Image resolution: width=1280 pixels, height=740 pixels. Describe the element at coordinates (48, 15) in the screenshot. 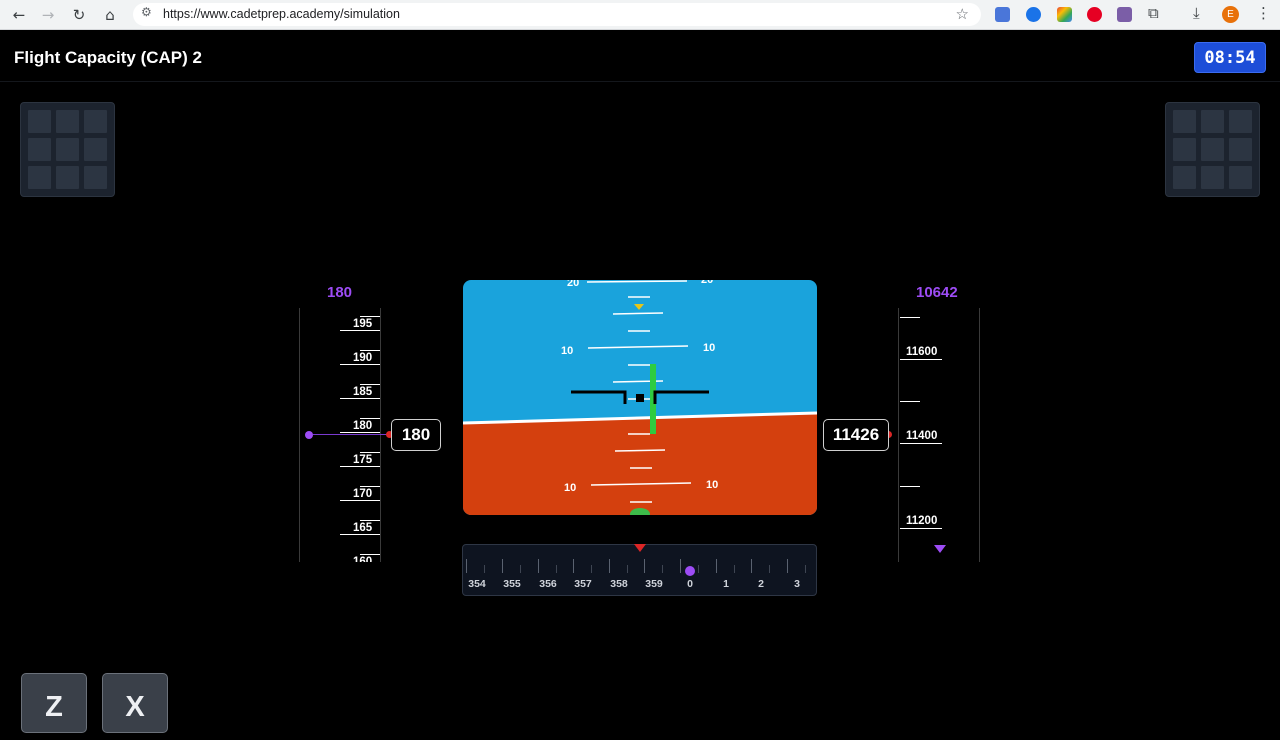

I see `forward-icon: →` at that location.